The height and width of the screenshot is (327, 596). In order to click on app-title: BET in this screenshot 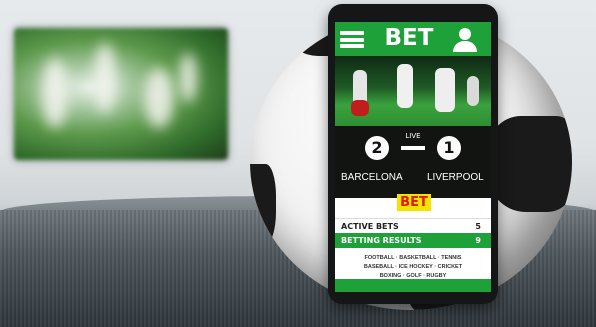, I will do `click(409, 38)`.